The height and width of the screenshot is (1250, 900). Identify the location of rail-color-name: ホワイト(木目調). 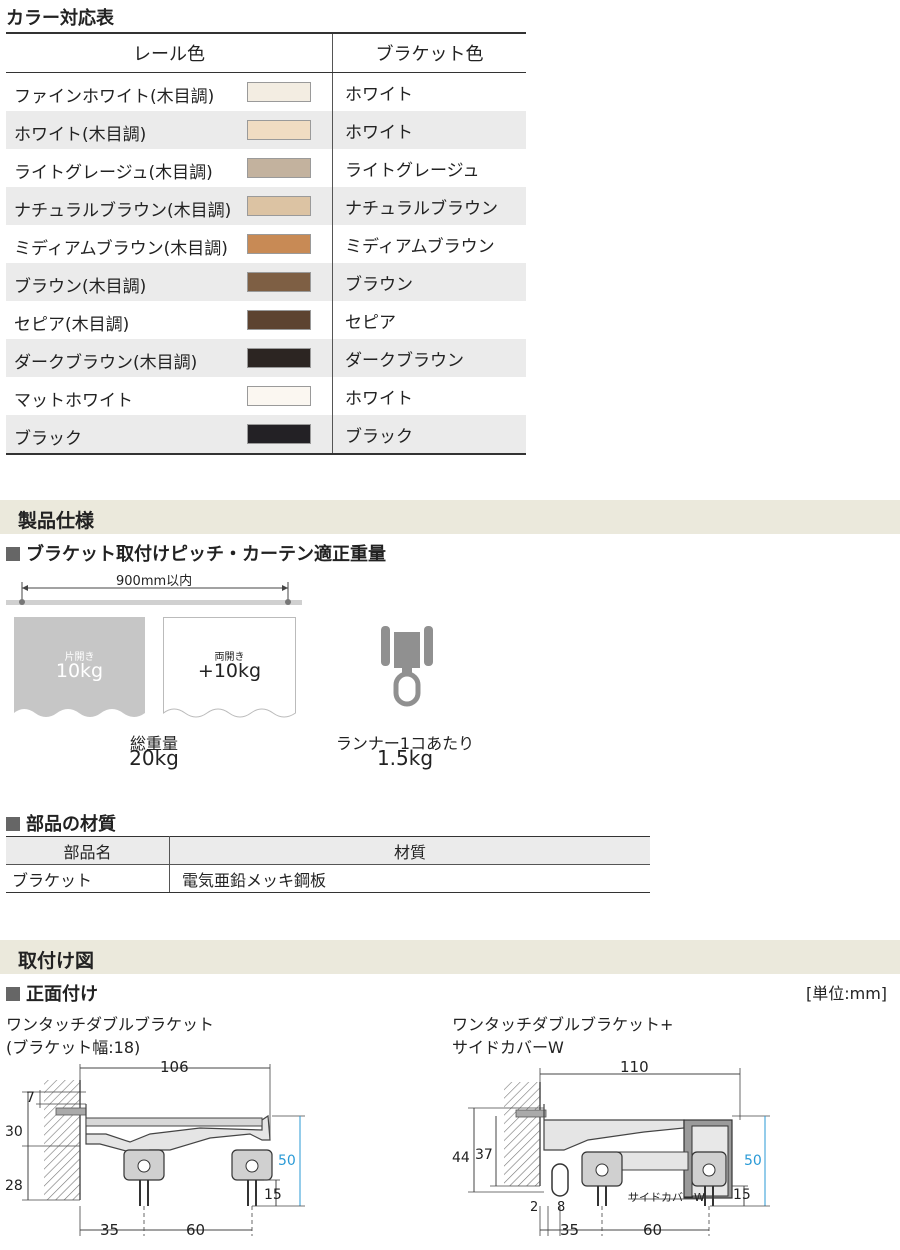
(80, 135).